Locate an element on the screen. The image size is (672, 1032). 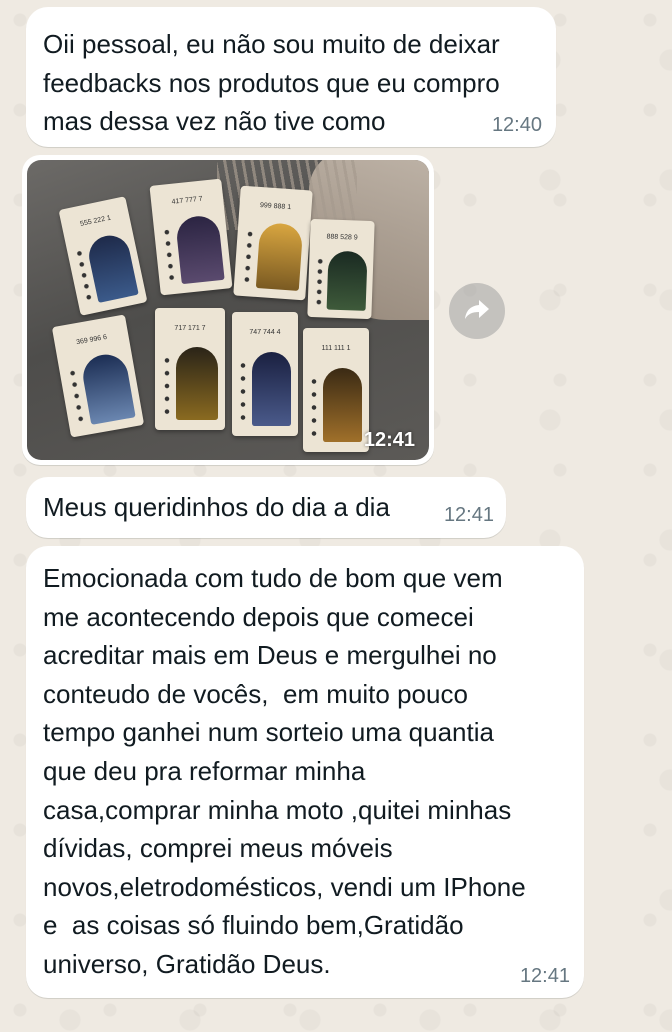
photo-card: 888 528 9 is located at coordinates (341, 269).